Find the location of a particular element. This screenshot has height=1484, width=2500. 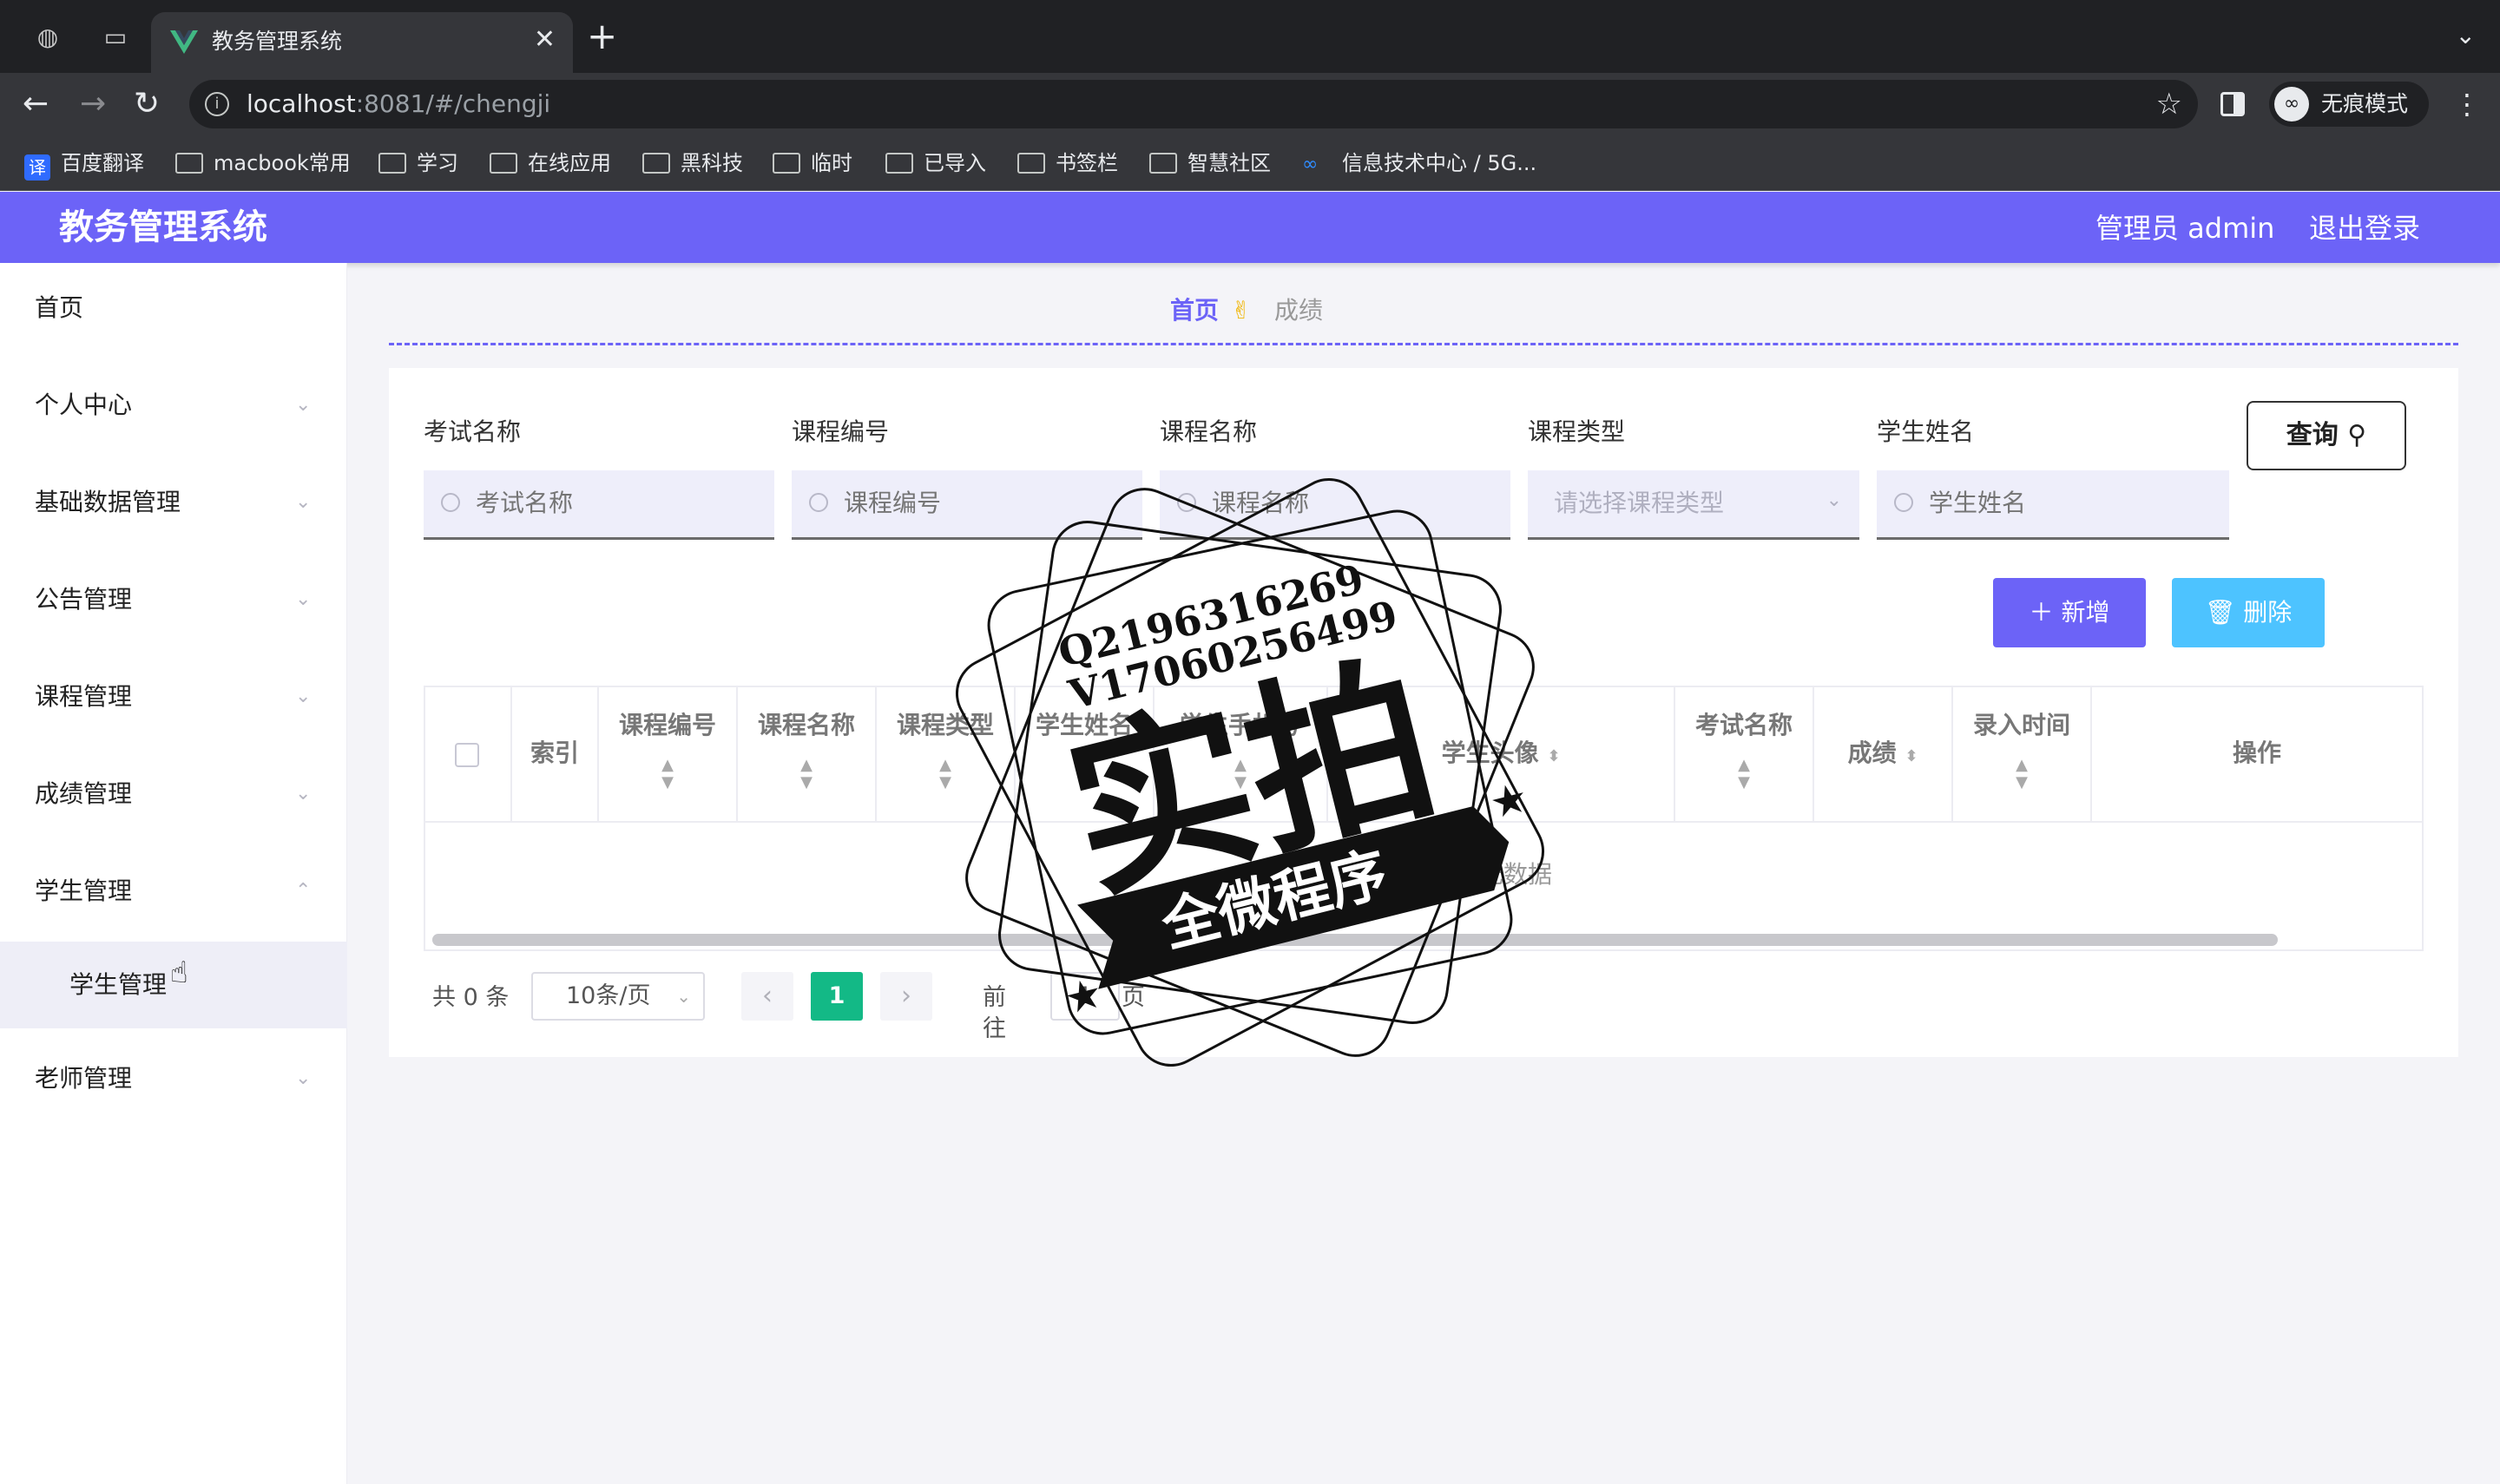

student-name-field is located at coordinates (2059, 503).